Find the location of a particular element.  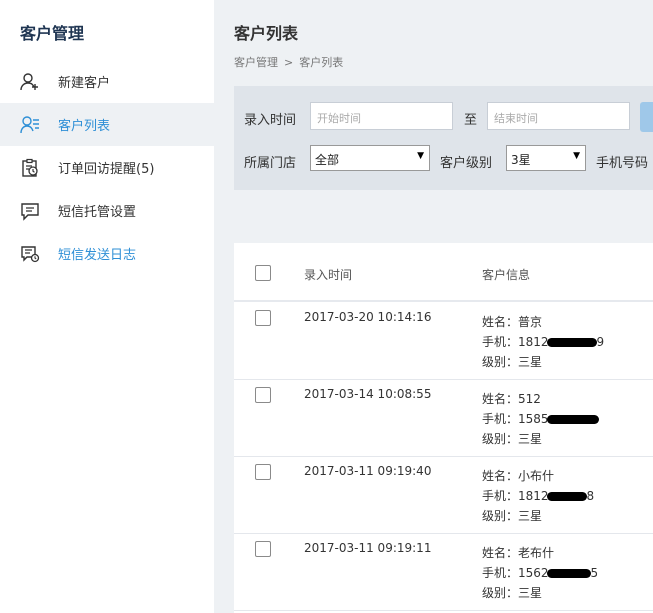

level-select: 3星 ▼ is located at coordinates (546, 158).